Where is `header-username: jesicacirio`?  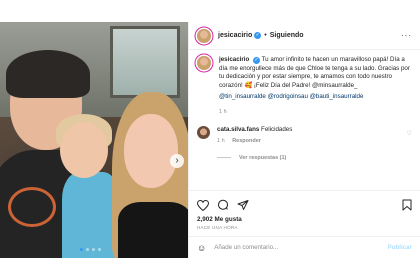
header-username: jesicacirio is located at coordinates (235, 35).